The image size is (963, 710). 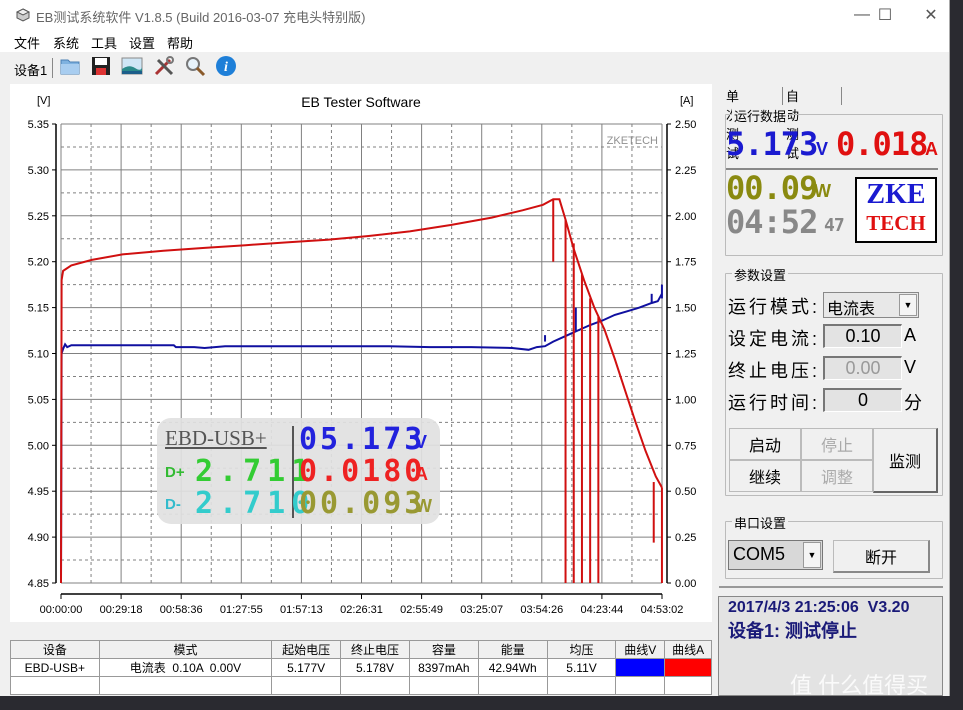 I want to click on col-avg-voltage: 均压, so click(x=581, y=649).